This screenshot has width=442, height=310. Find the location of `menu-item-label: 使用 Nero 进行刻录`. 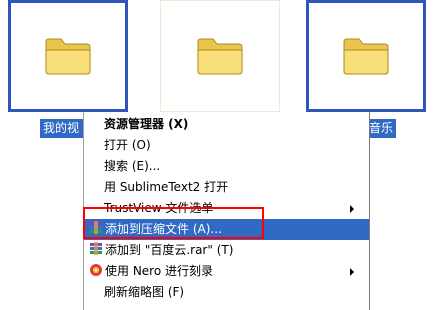

menu-item-label: 使用 Nero 进行刻录 is located at coordinates (159, 271).